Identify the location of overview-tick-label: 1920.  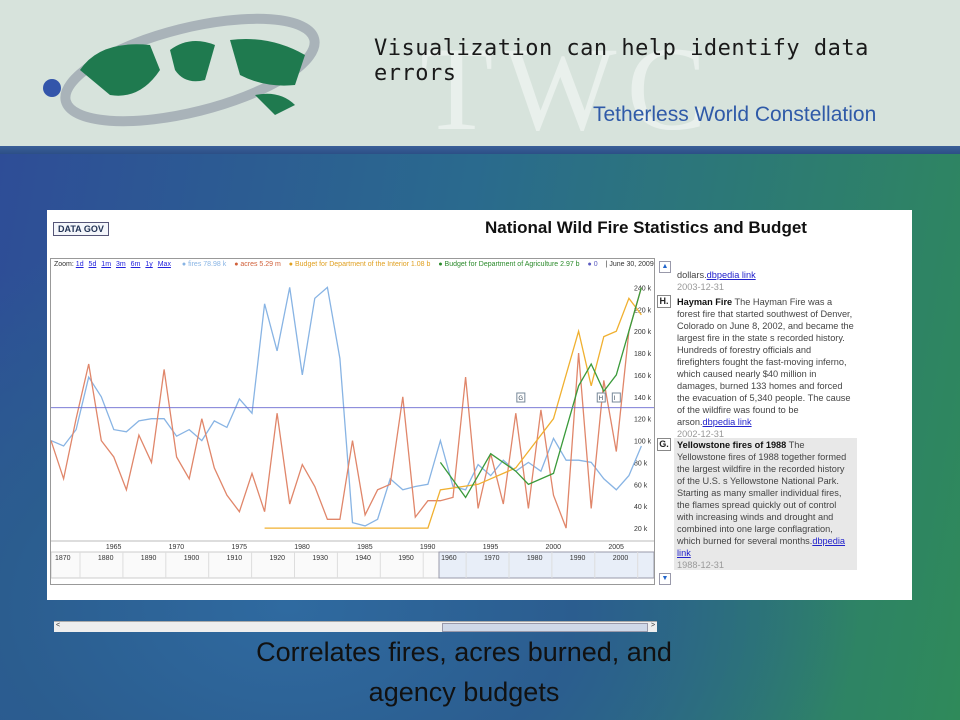
(278, 558).